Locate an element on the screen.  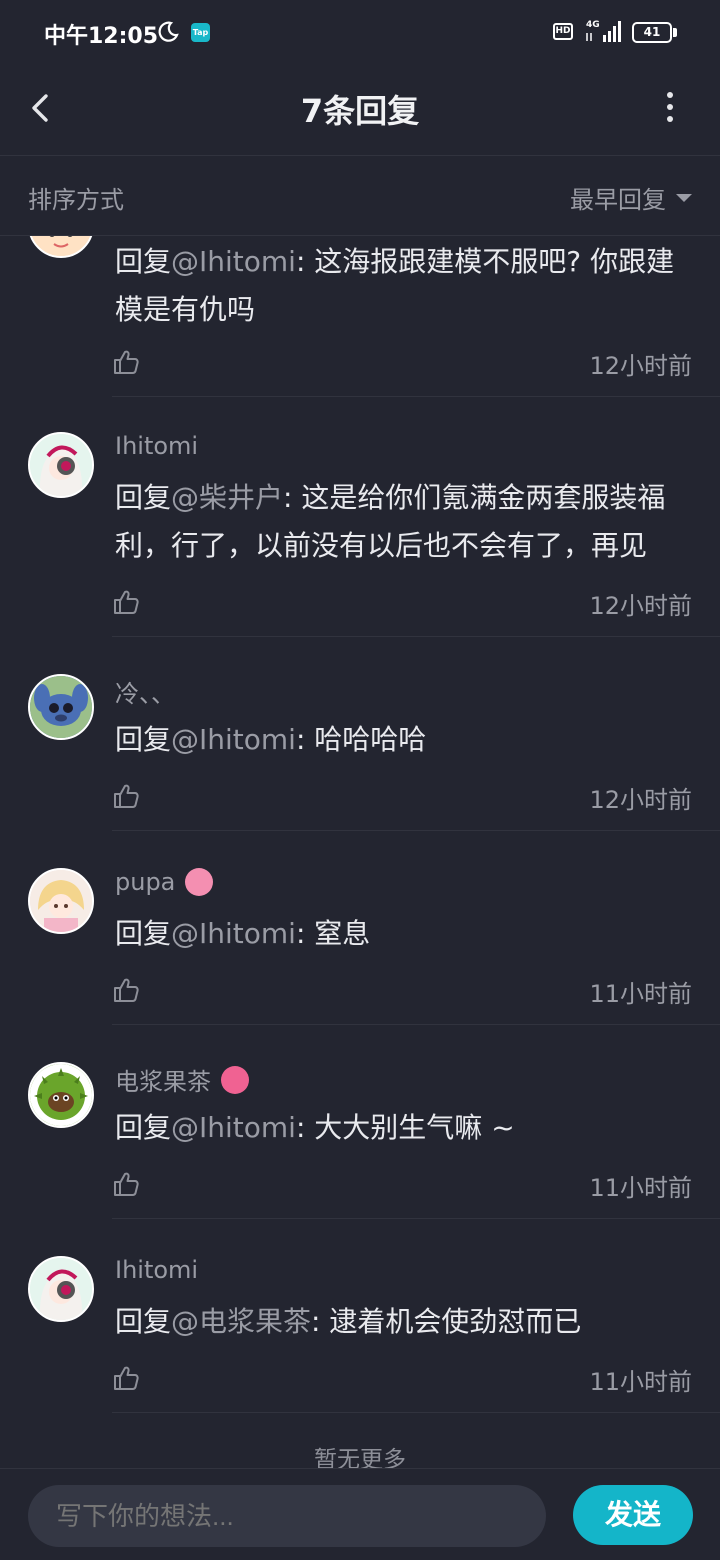
reply-content: 回复@Ihitomi: 窒息 is located at coordinates (243, 933).